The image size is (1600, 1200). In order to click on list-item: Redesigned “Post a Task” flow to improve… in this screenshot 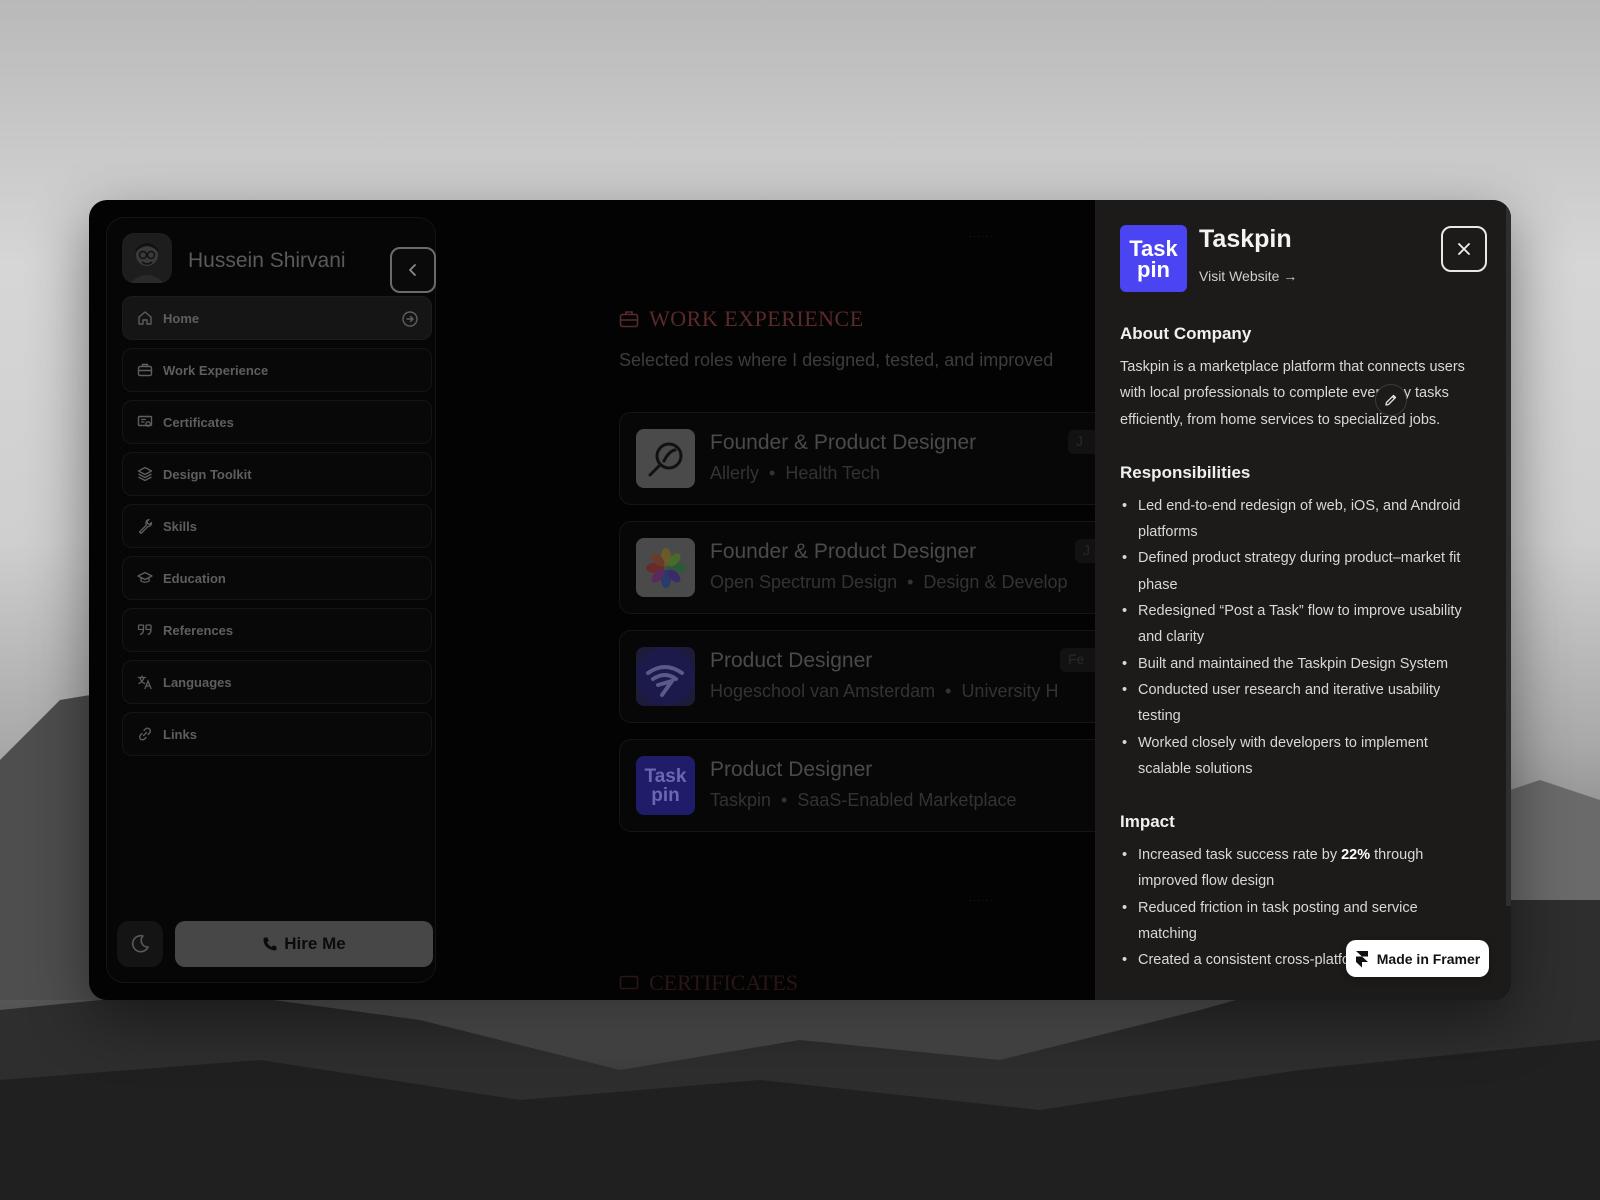, I will do `click(1300, 624)`.